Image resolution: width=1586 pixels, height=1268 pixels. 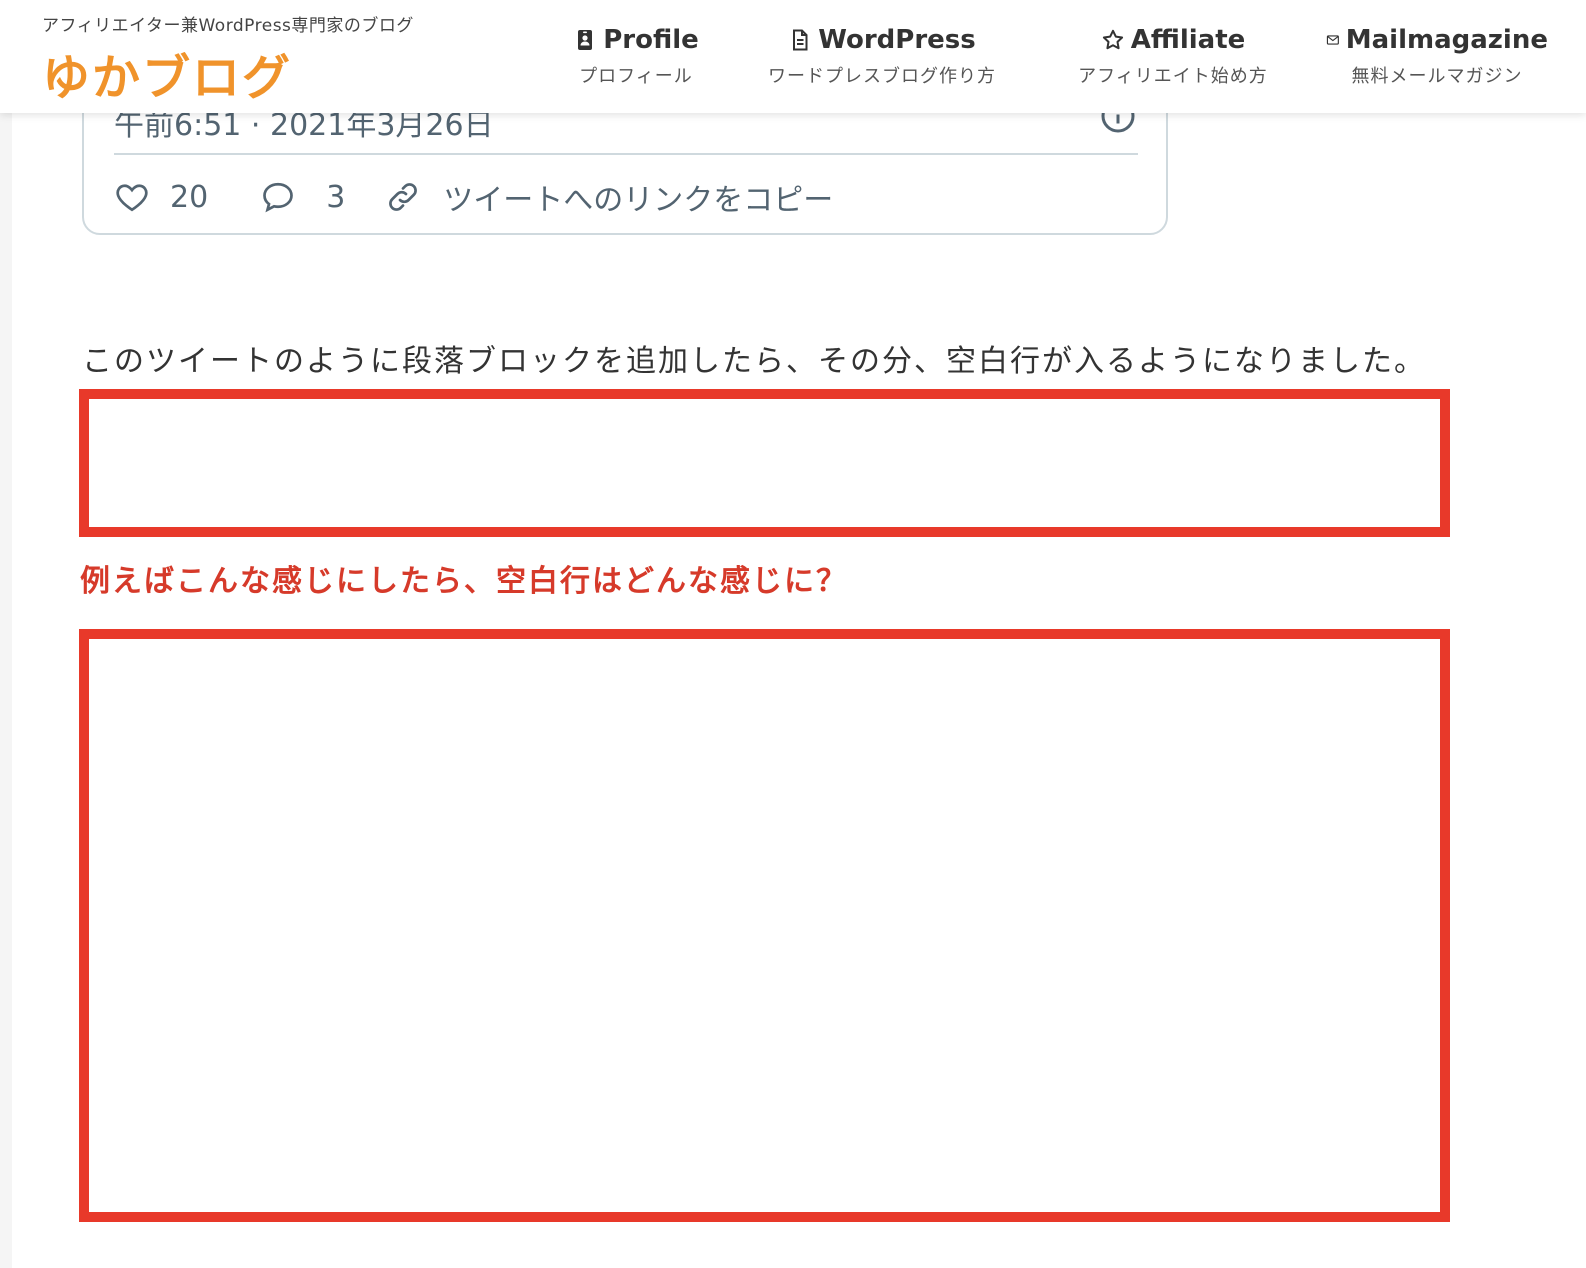 What do you see at coordinates (651, 40) in the screenshot?
I see `nav-label: Profile` at bounding box center [651, 40].